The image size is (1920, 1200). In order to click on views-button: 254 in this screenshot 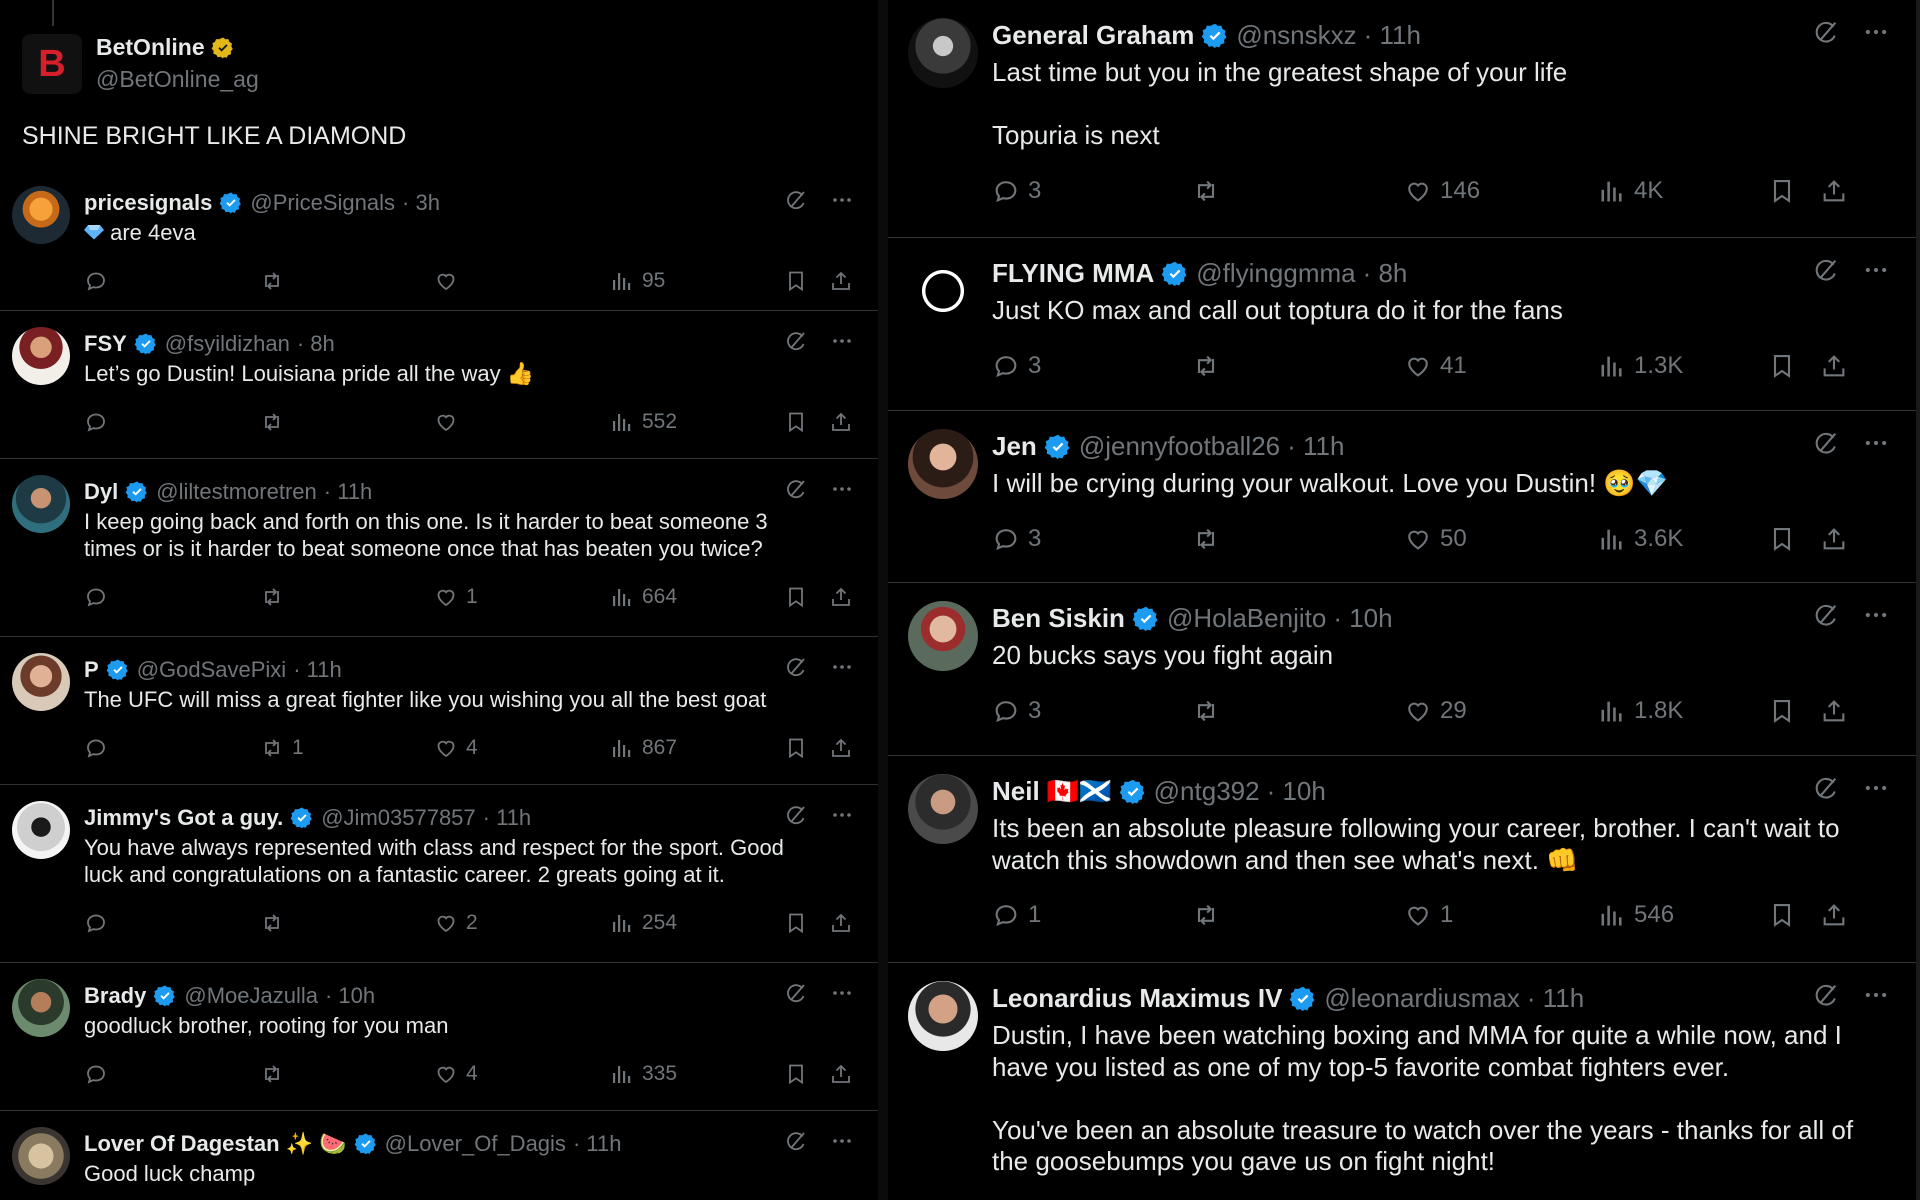, I will do `click(643, 923)`.